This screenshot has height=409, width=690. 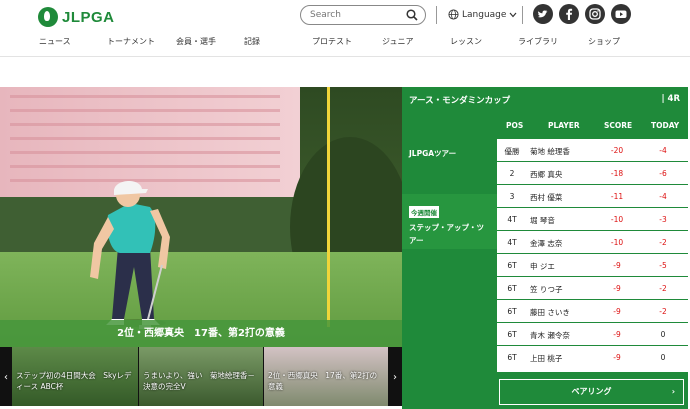 I want to click on tournament-title: アース・モンダミンカップ, so click(x=459, y=100).